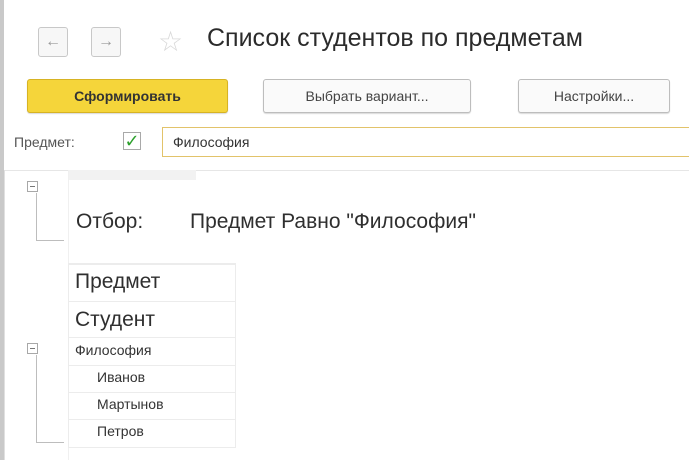 Image resolution: width=689 pixels, height=460 pixels. Describe the element at coordinates (32, 348) in the screenshot. I see `collapse-group-icon` at that location.